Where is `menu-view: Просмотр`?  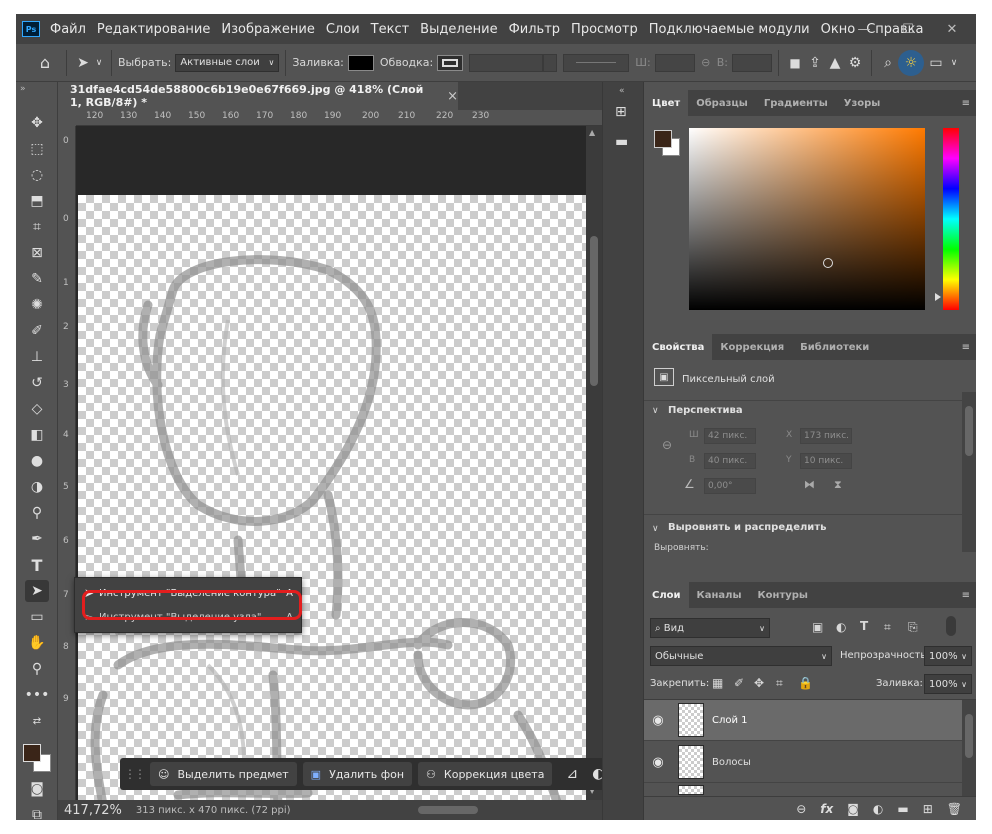 menu-view: Просмотр is located at coordinates (604, 29).